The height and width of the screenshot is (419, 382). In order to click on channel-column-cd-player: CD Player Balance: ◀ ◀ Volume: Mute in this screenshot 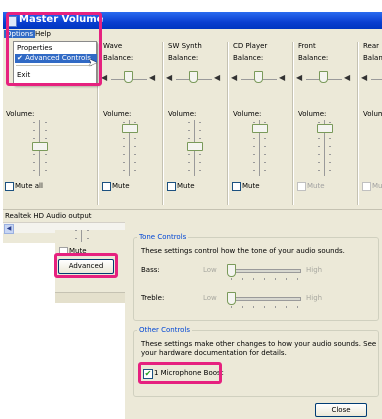, I will do `click(262, 122)`.